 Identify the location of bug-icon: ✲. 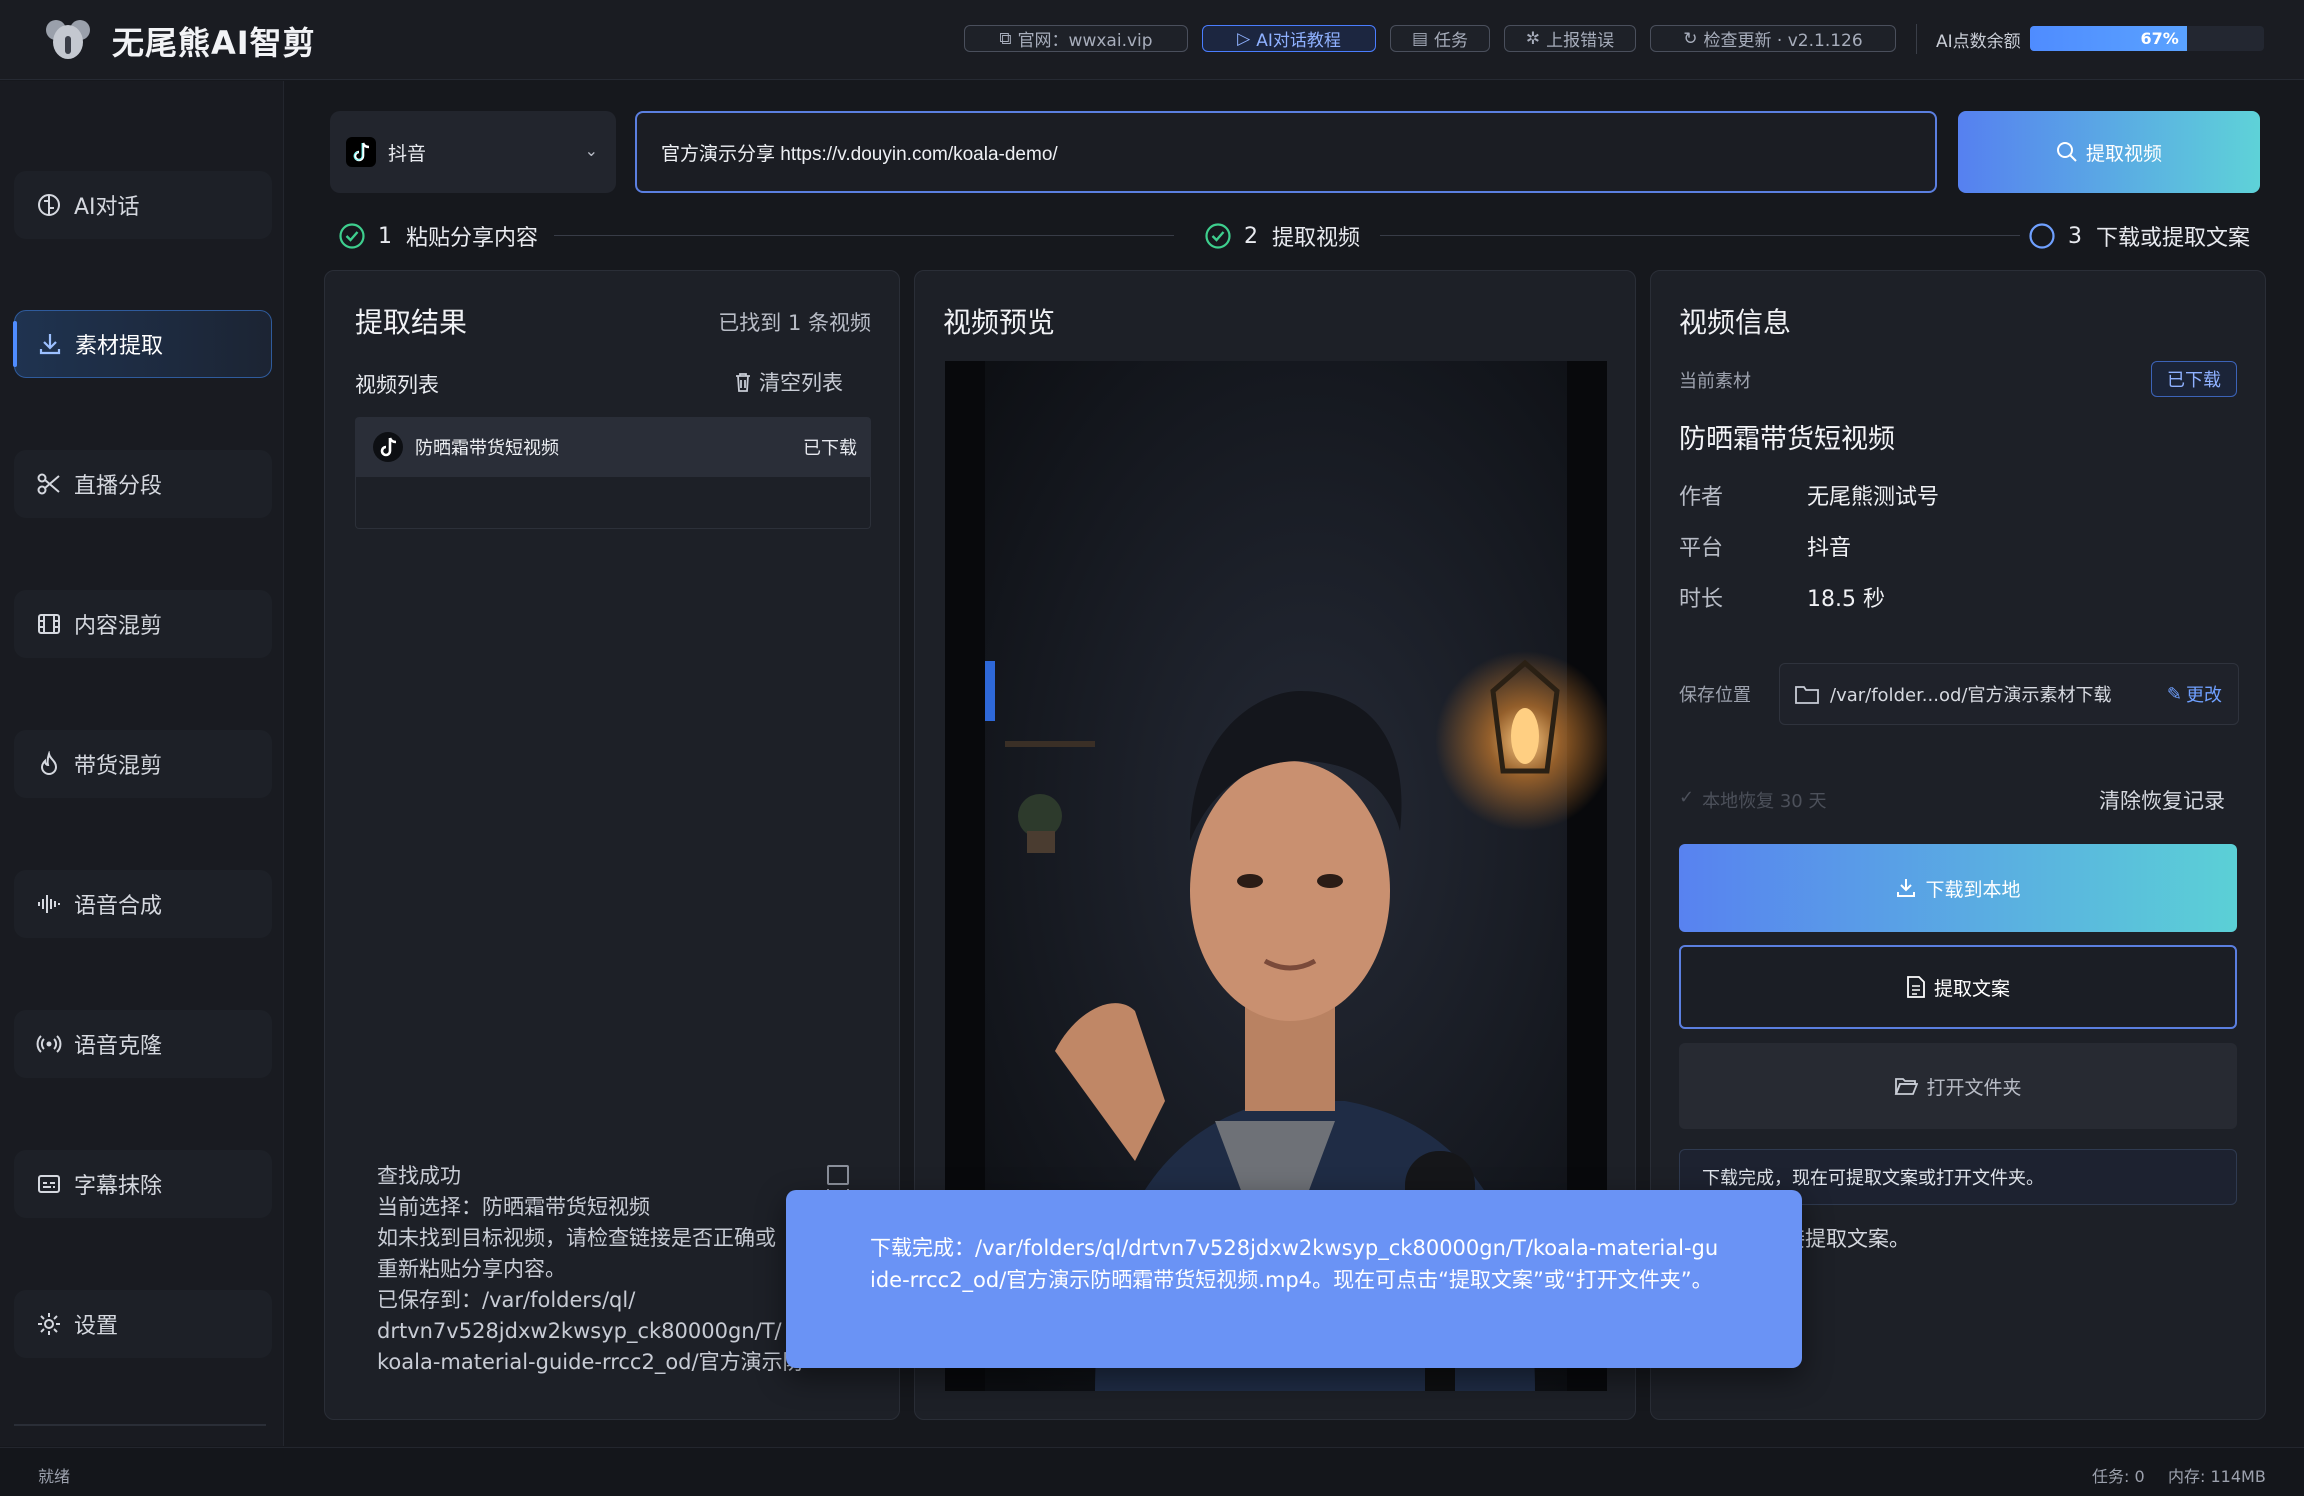
(1533, 38).